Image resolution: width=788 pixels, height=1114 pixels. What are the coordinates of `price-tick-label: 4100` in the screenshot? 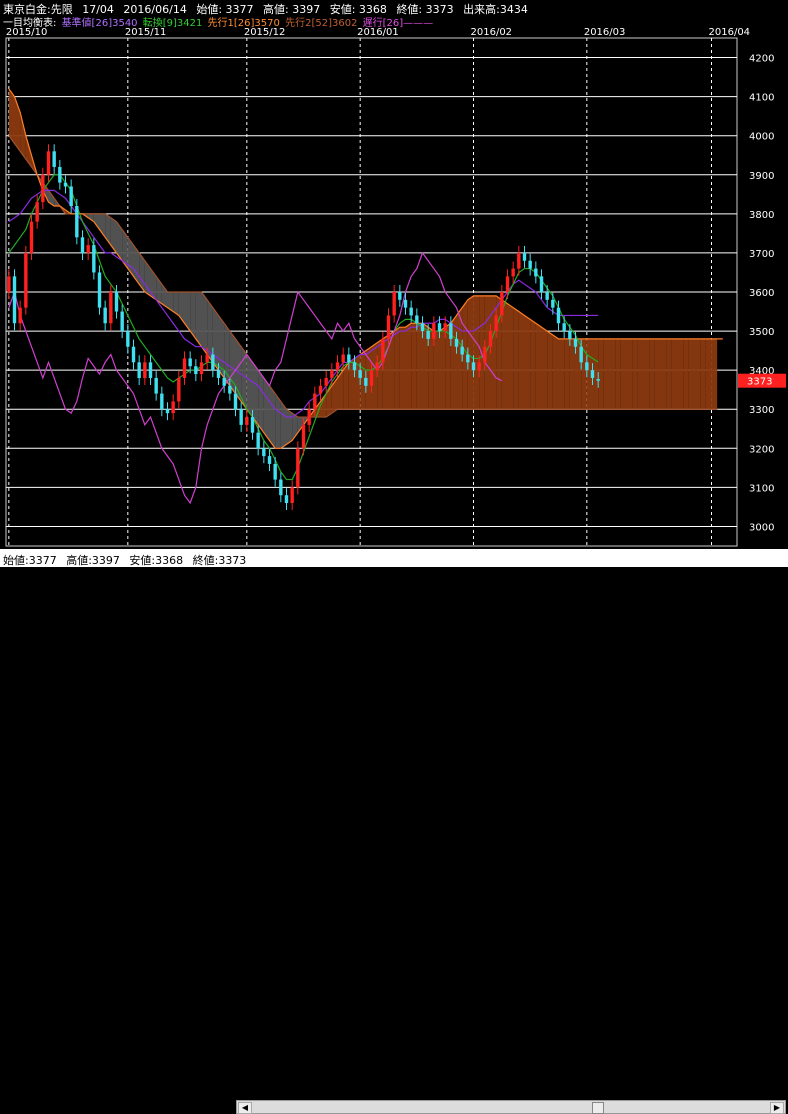 It's located at (761, 98).